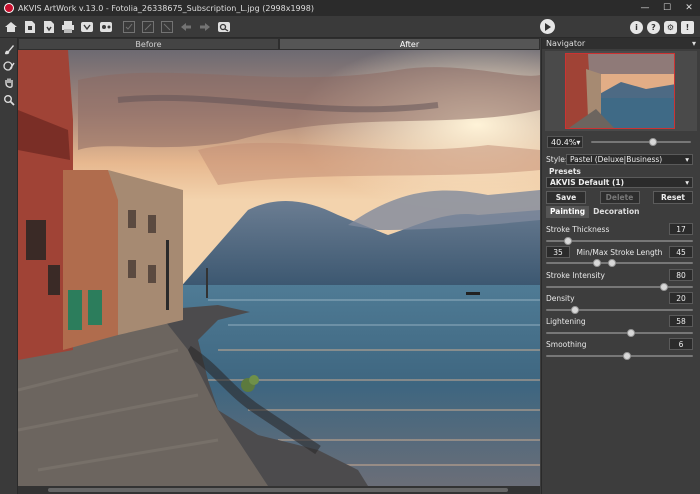 The height and width of the screenshot is (494, 700). What do you see at coordinates (87, 27) in the screenshot?
I see `batch-icon` at bounding box center [87, 27].